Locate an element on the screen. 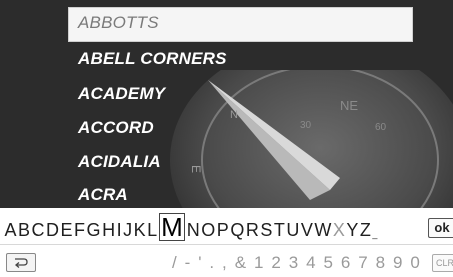  letter-key: G is located at coordinates (94, 230).